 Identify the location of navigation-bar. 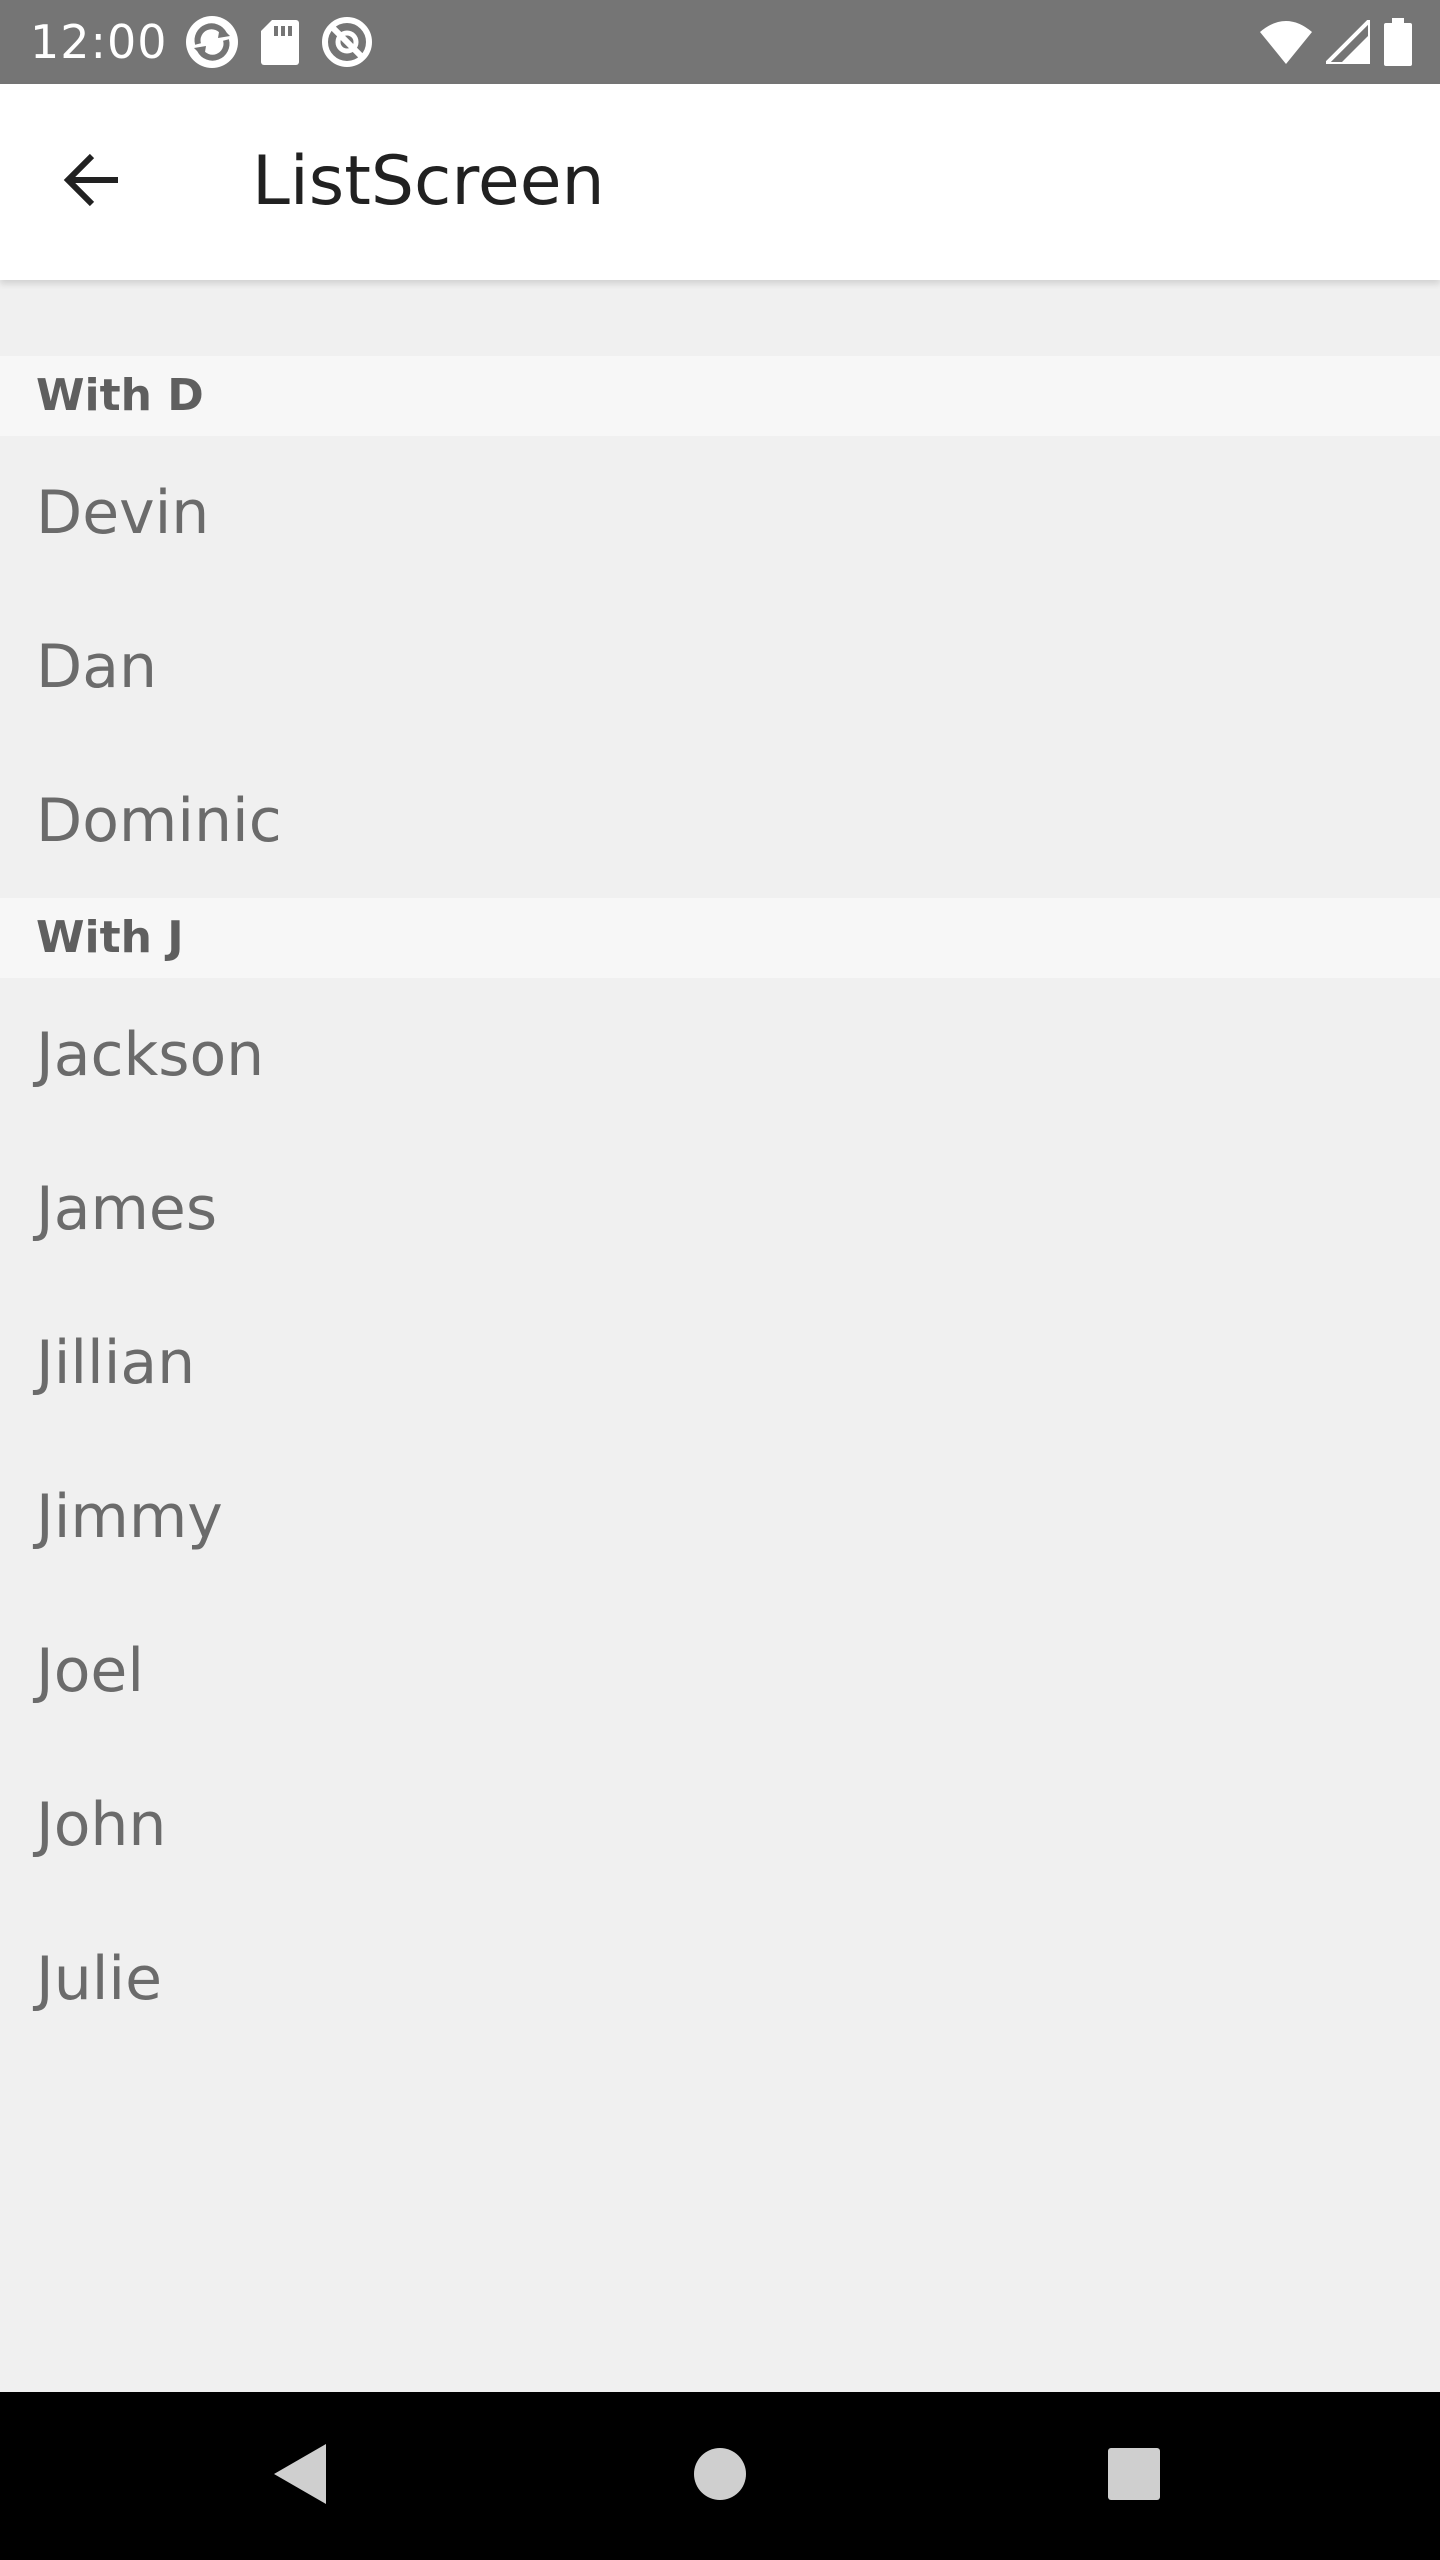
(720, 2476).